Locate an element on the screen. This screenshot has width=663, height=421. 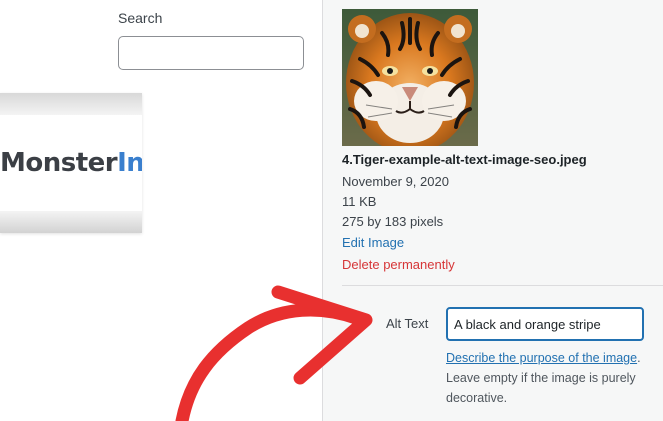
search-input is located at coordinates (211, 53).